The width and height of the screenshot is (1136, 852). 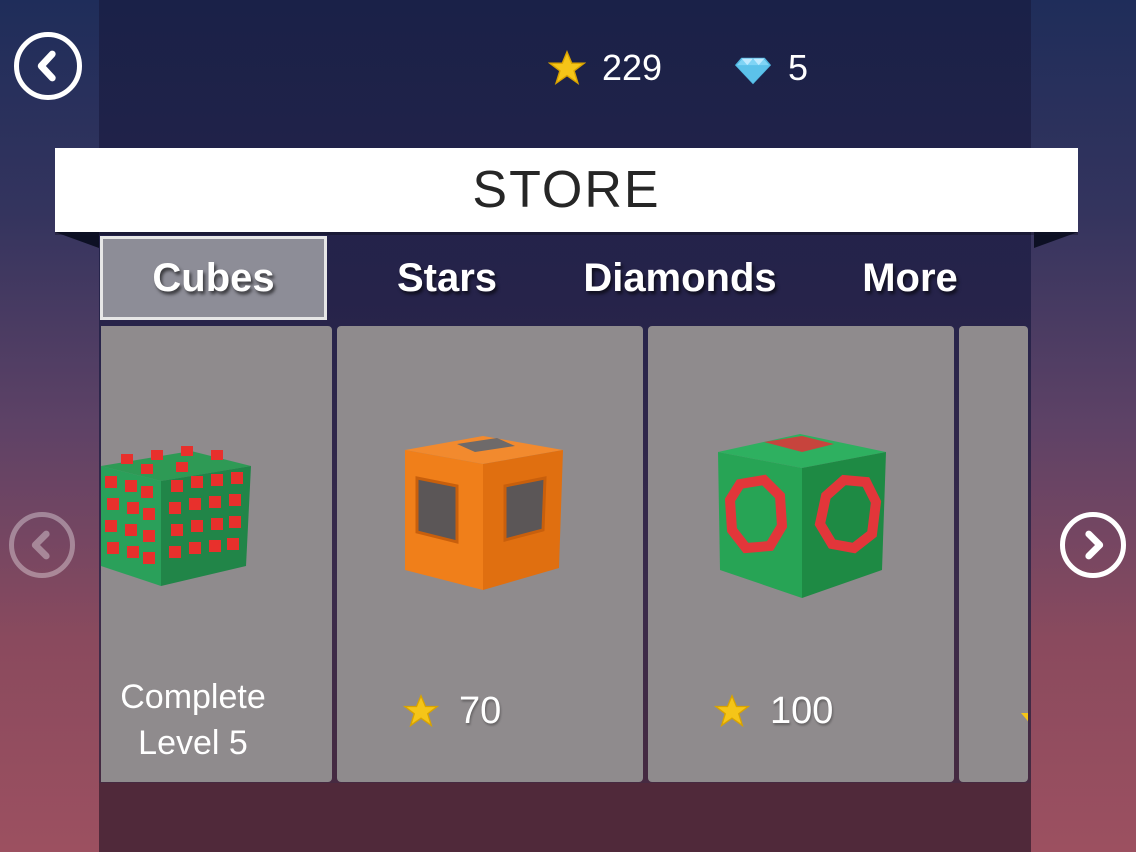 I want to click on price-value: 70, so click(x=480, y=710).